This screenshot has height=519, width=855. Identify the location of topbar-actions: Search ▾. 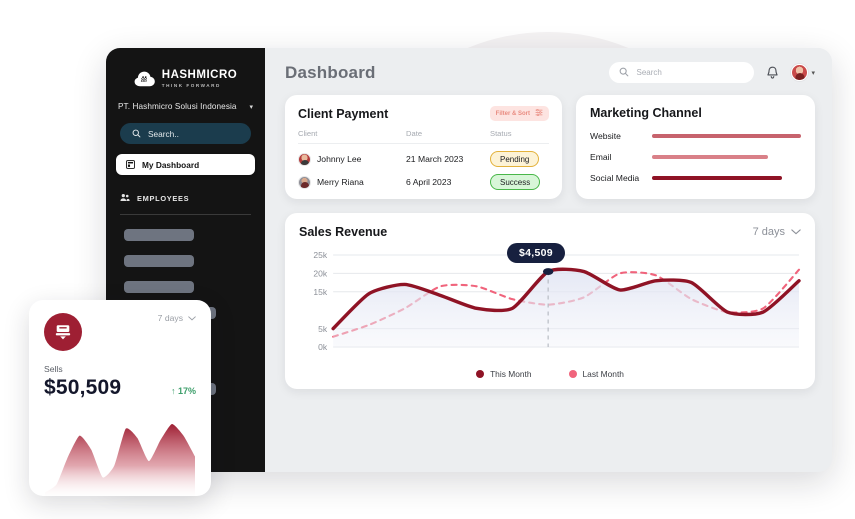
(712, 72).